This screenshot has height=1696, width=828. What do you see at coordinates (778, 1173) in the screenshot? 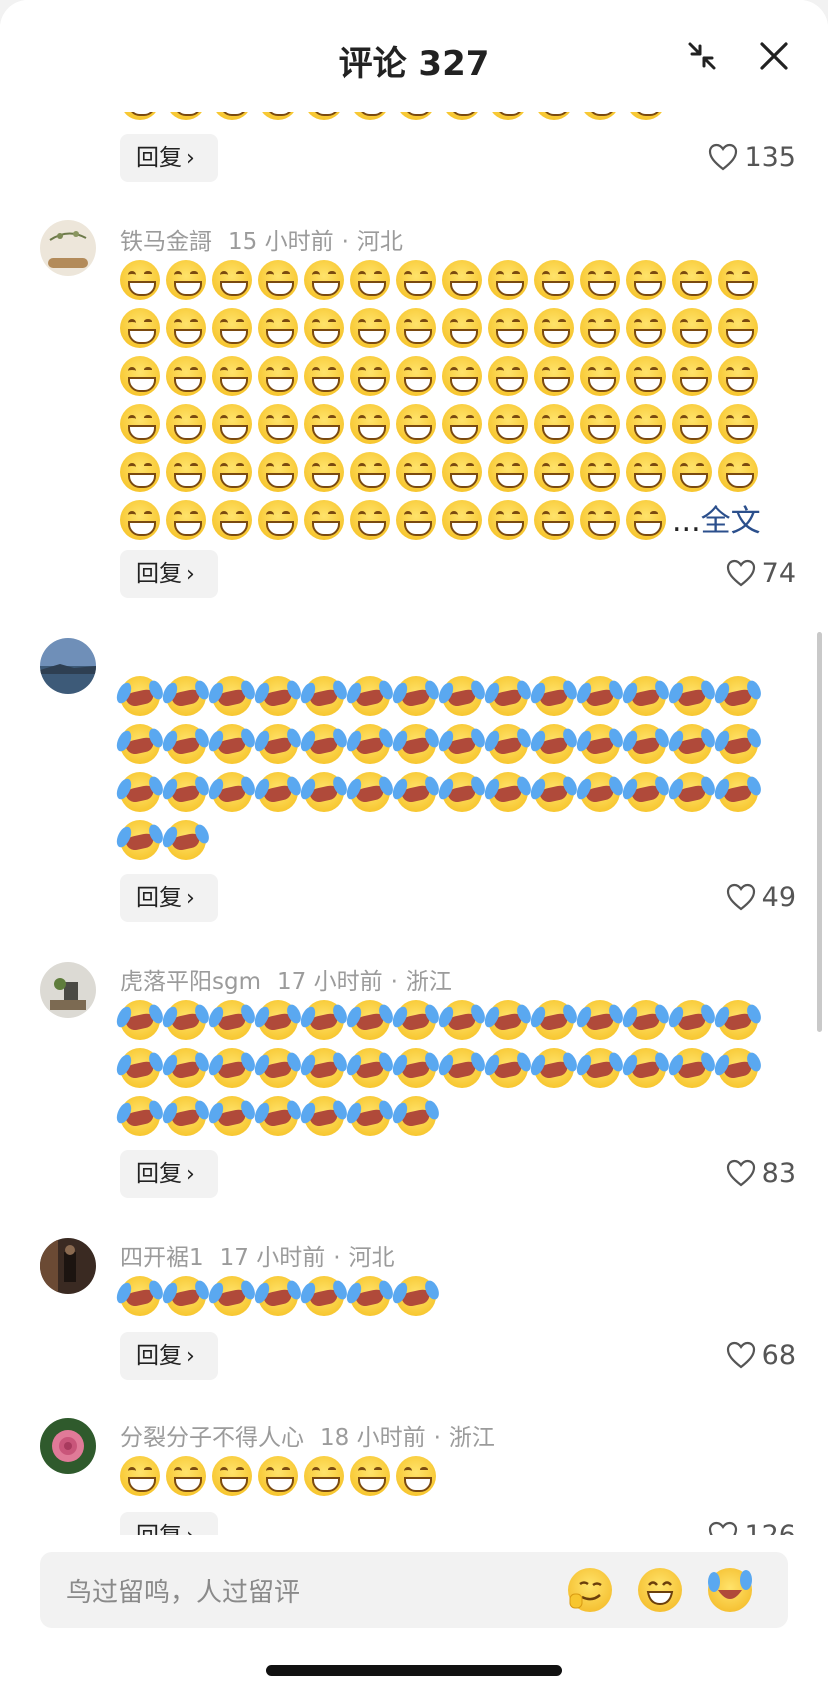
I see `like-count: 83` at bounding box center [778, 1173].